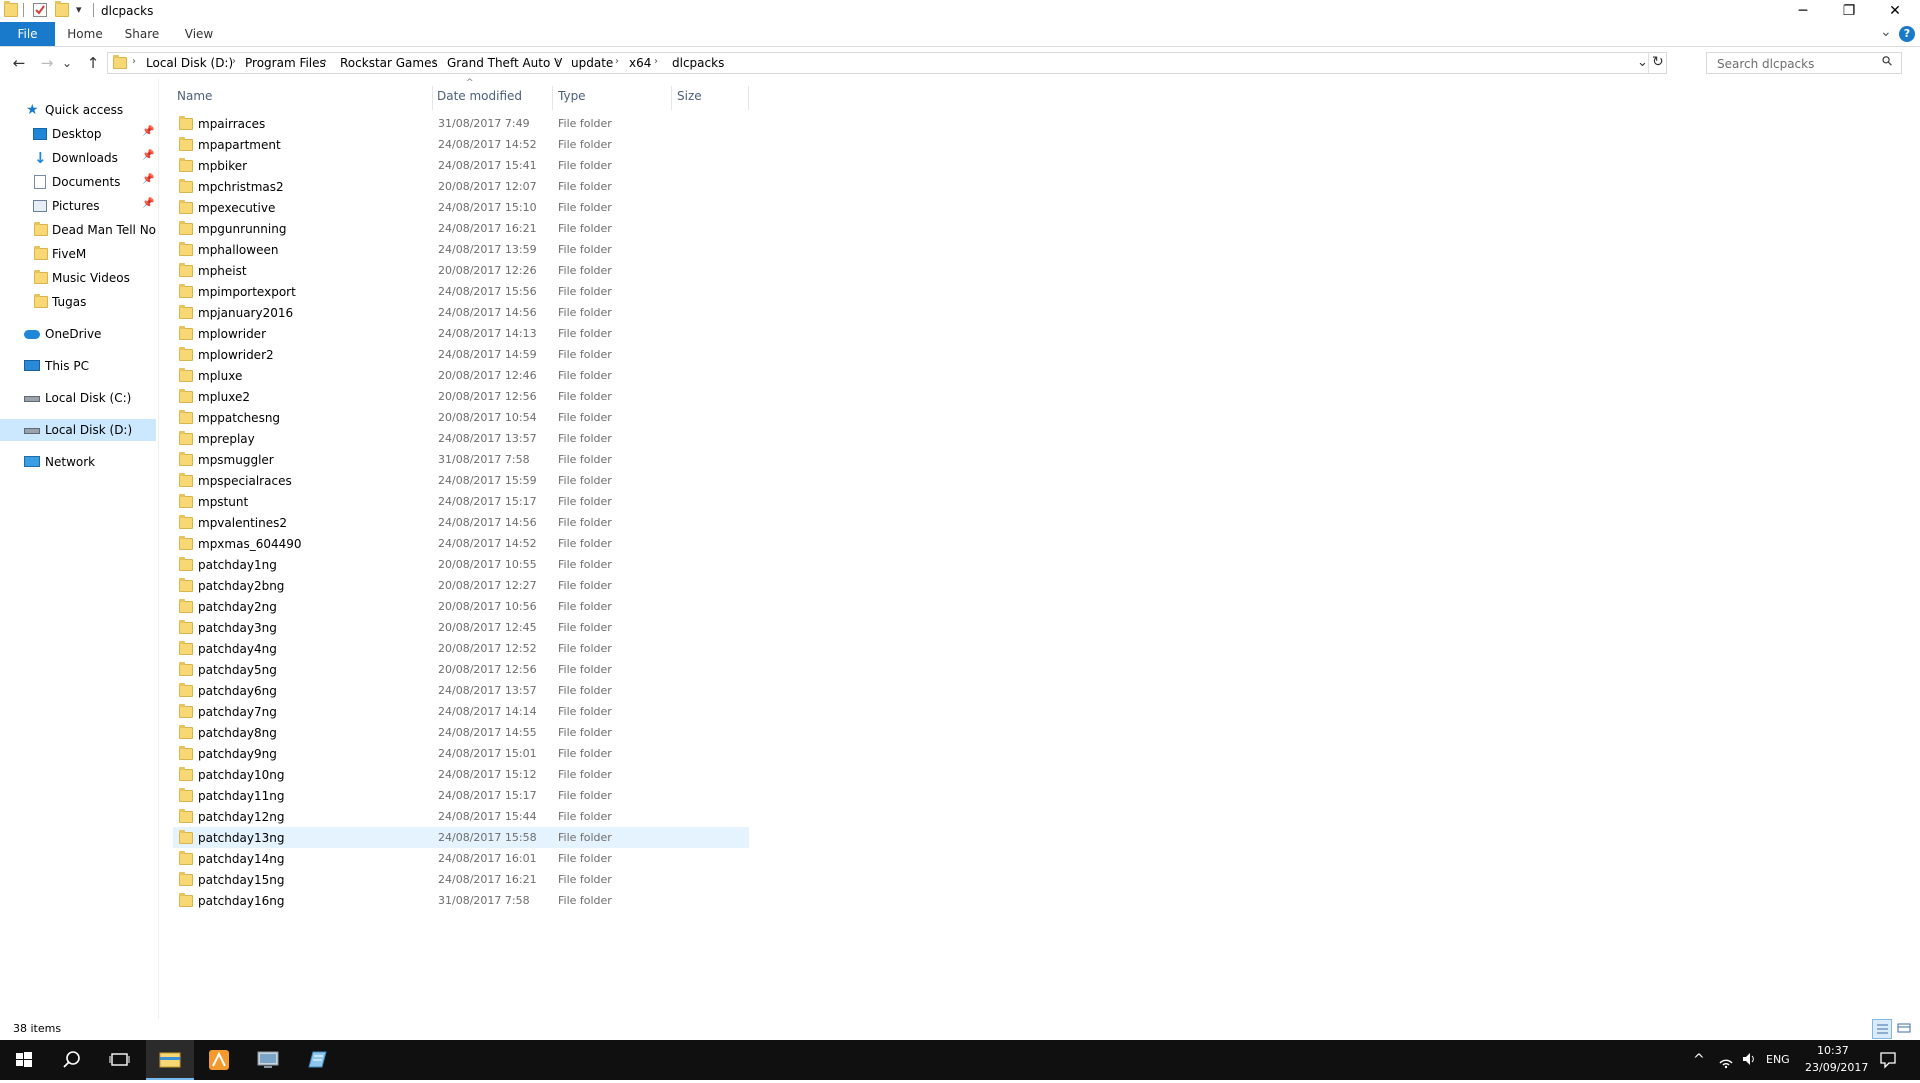 The image size is (1920, 1083). Describe the element at coordinates (1888, 1061) in the screenshot. I see `action-center-icon` at that location.